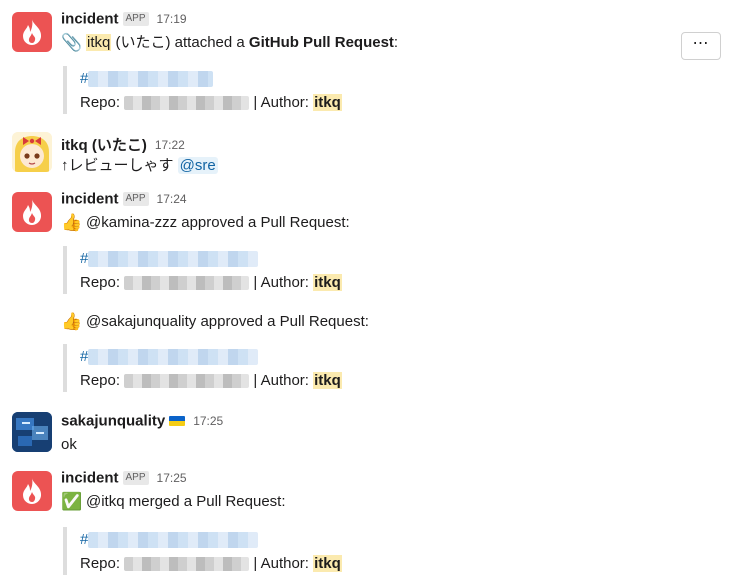 The image size is (751, 586). I want to click on message-text-body: @kamina-zzz approved a Pull Request:, so click(218, 222).